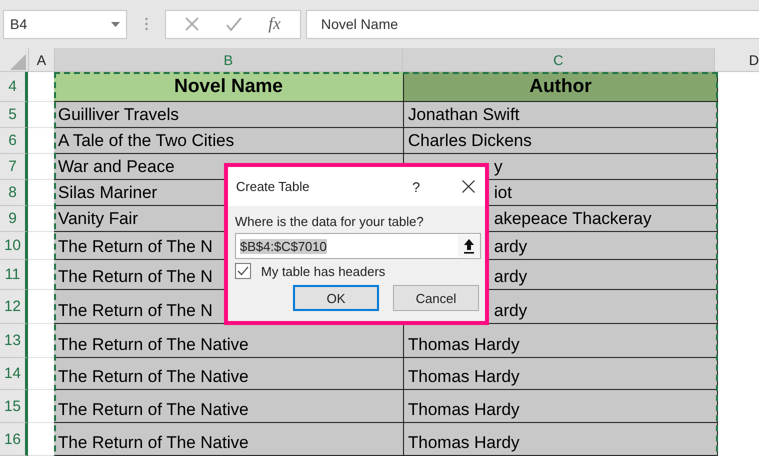 The height and width of the screenshot is (456, 759). What do you see at coordinates (273, 186) in the screenshot?
I see `dialog-title: Create Table` at bounding box center [273, 186].